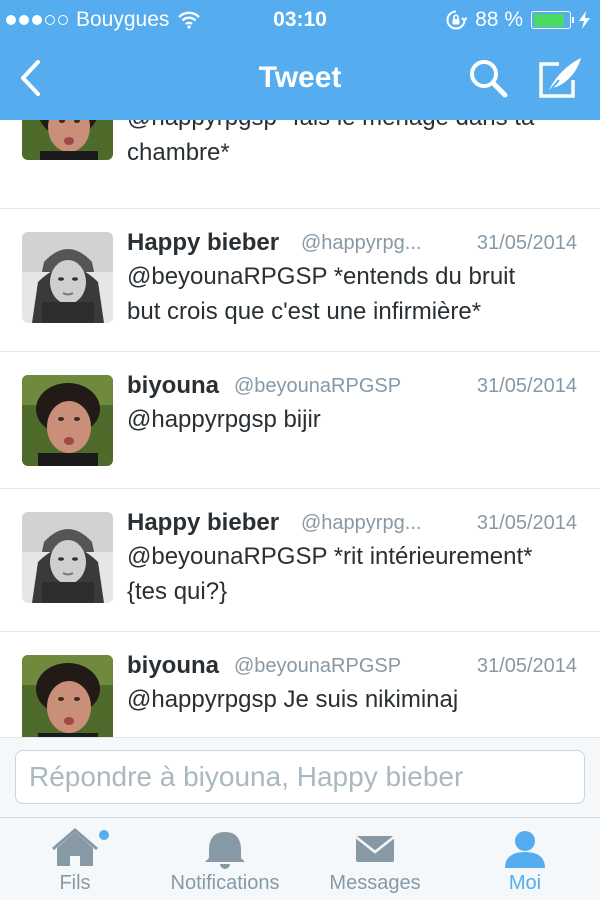 The image size is (600, 900). Describe the element at coordinates (178, 152) in the screenshot. I see `tweet-text-line: chambre*` at that location.